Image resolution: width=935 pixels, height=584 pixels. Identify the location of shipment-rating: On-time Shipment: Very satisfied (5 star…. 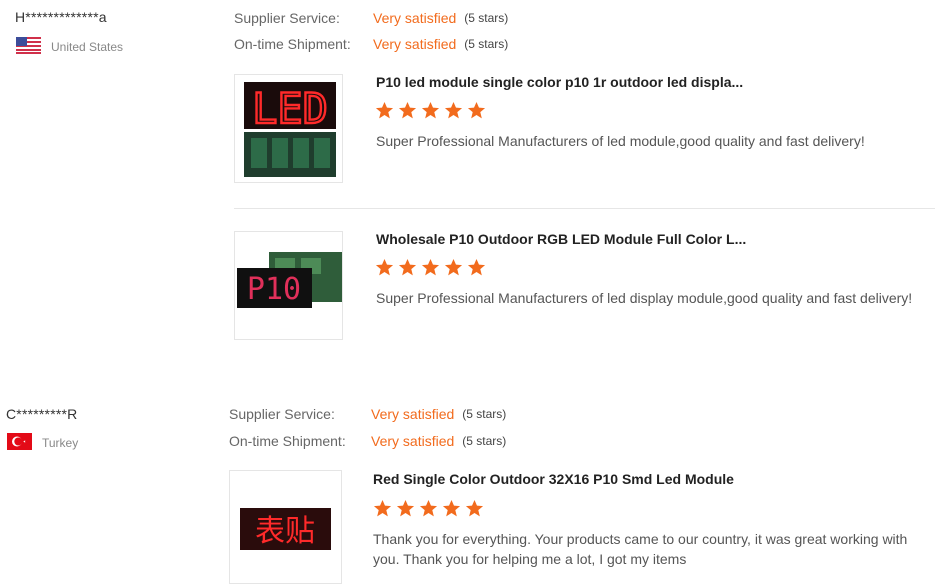
(367, 441).